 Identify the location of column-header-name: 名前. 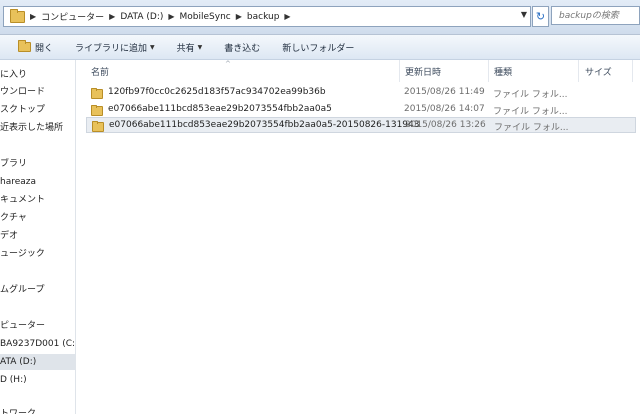
(100, 71).